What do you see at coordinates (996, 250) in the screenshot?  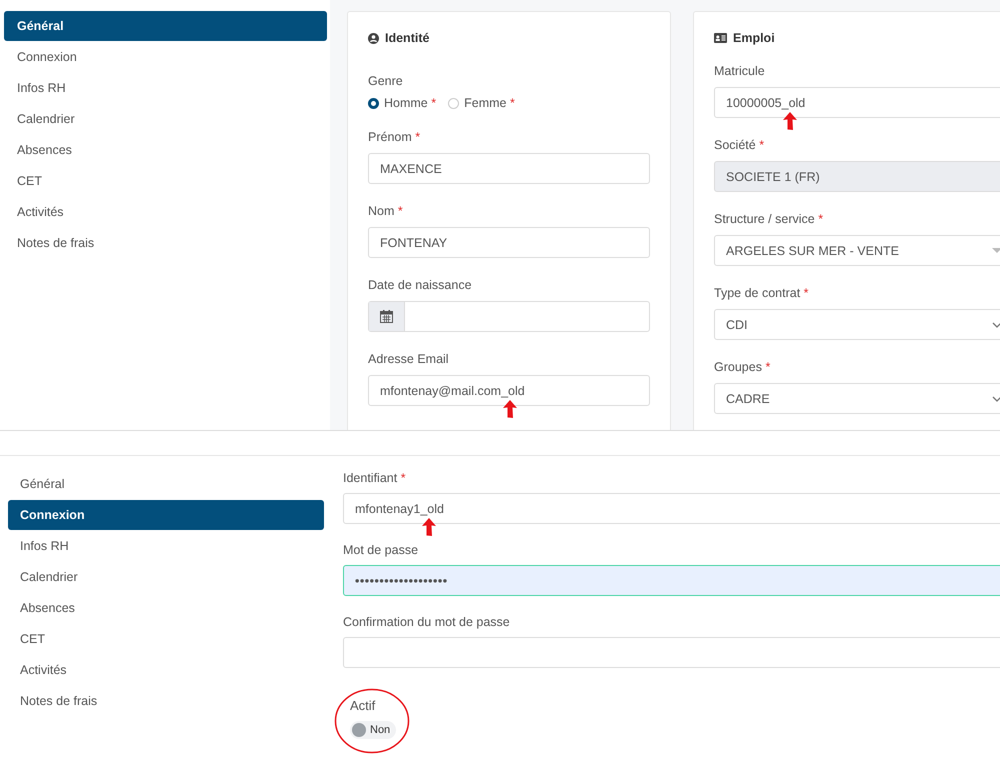 I see `caret-icon` at bounding box center [996, 250].